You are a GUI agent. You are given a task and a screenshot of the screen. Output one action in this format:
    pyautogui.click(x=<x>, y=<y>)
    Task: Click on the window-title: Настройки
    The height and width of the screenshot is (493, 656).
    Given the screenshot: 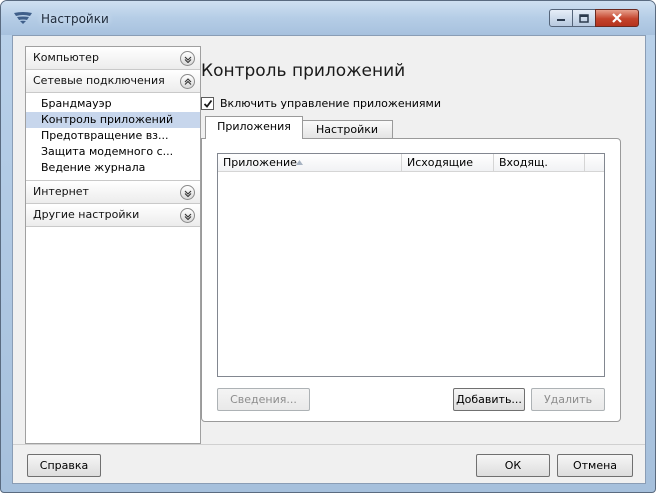 What is the action you would take?
    pyautogui.click(x=75, y=19)
    